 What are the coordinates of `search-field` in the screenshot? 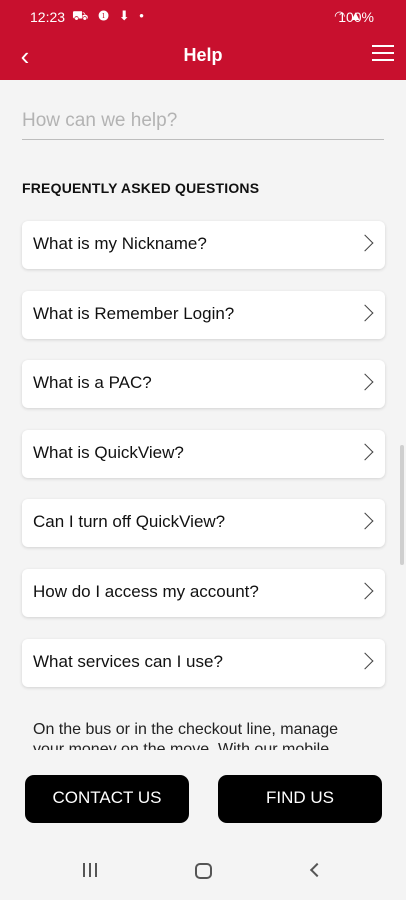 It's located at (203, 123).